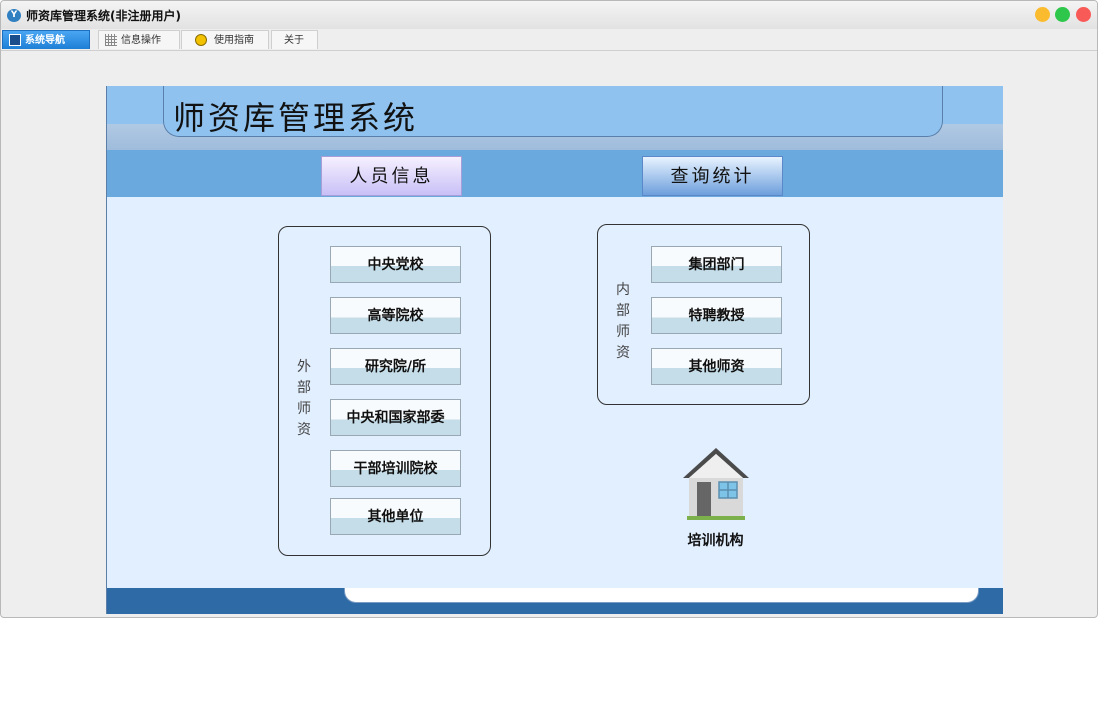 Image resolution: width=1098 pixels, height=711 pixels. Describe the element at coordinates (549, 40) in the screenshot. I see `tab-bar: 系统导航 信息操作 使用指南 关于` at that location.